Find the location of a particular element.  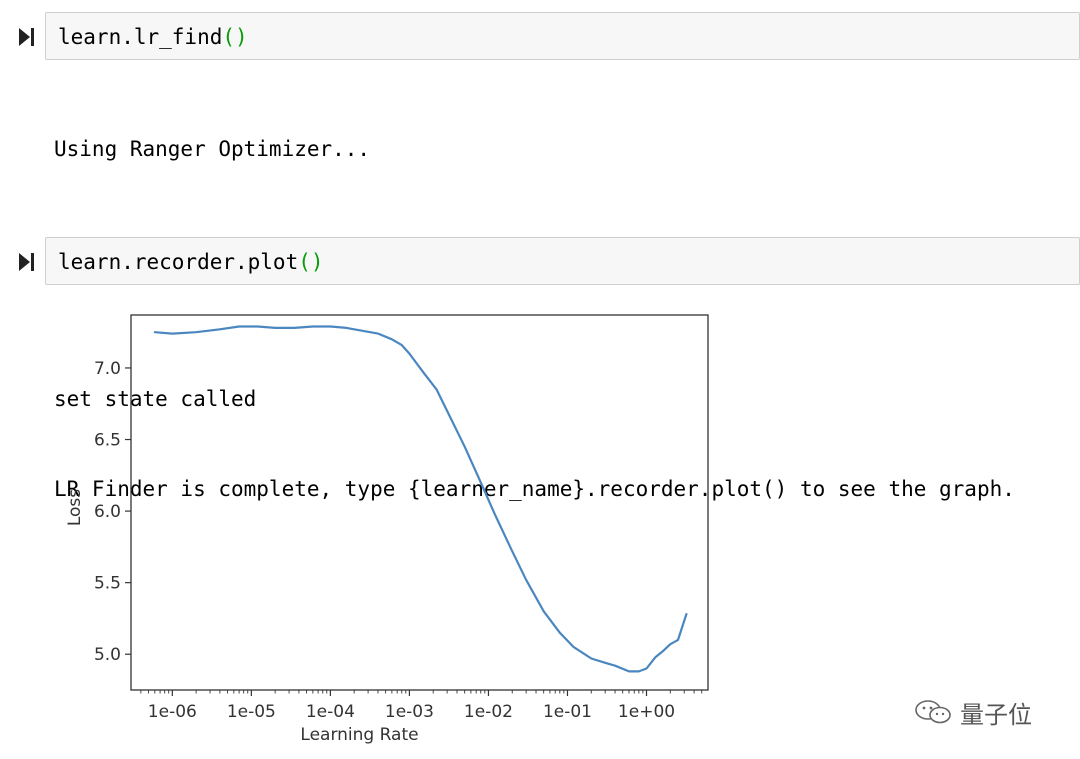

cell-input: learn.recorder.plot() is located at coordinates (562, 261).